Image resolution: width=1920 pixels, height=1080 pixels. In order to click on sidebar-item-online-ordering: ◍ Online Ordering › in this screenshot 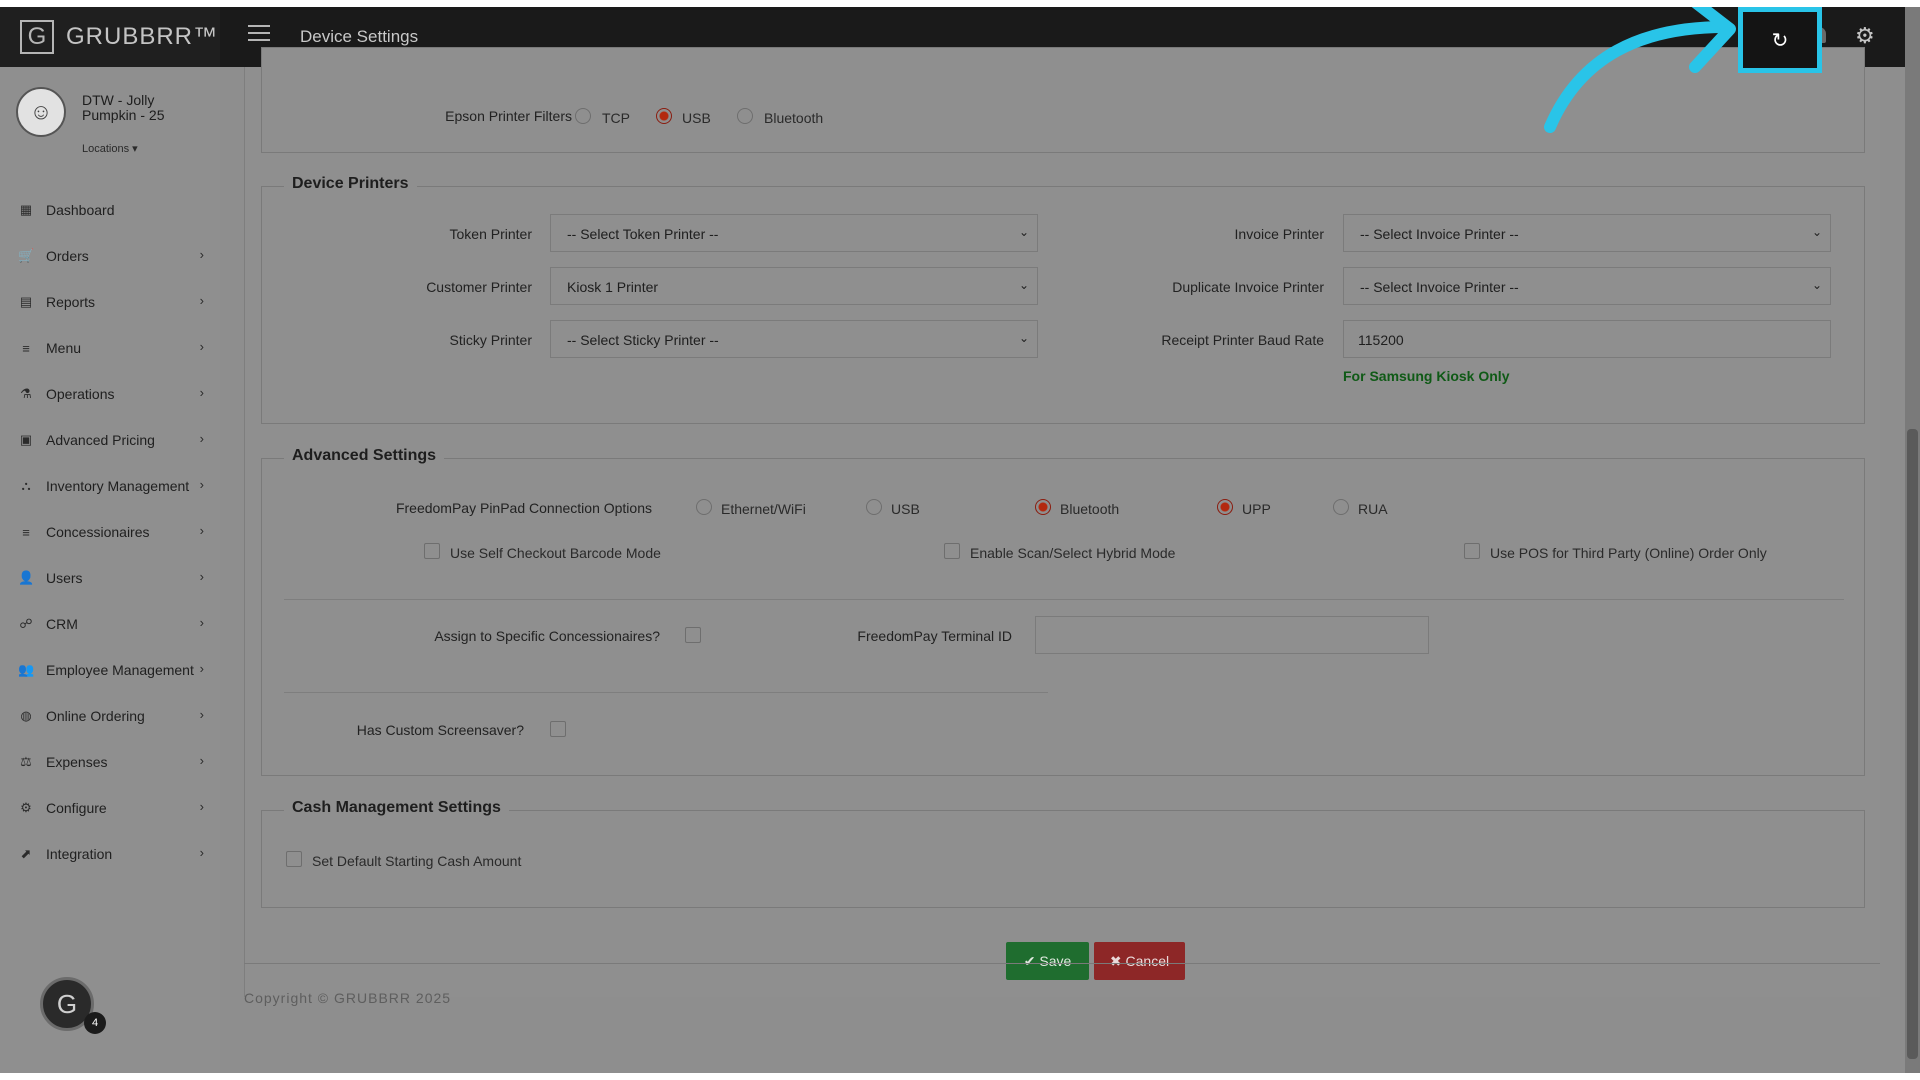, I will do `click(110, 716)`.